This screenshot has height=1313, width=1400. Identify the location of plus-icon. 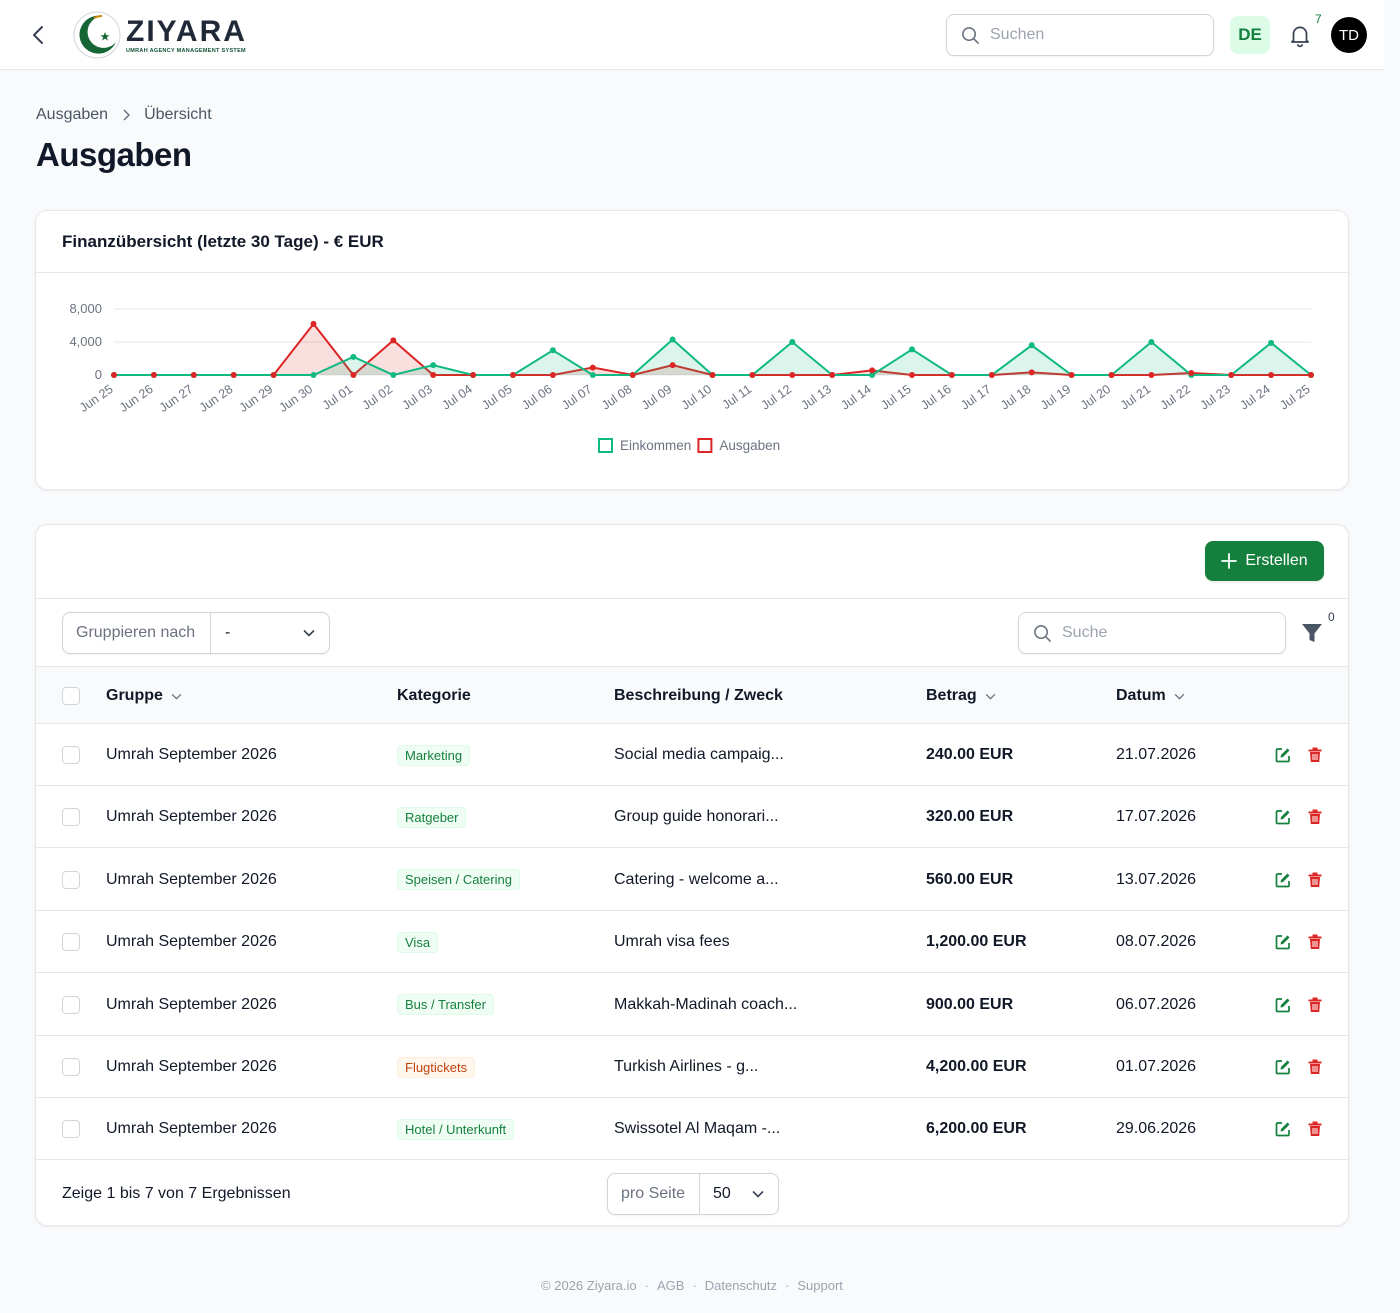
(1229, 561).